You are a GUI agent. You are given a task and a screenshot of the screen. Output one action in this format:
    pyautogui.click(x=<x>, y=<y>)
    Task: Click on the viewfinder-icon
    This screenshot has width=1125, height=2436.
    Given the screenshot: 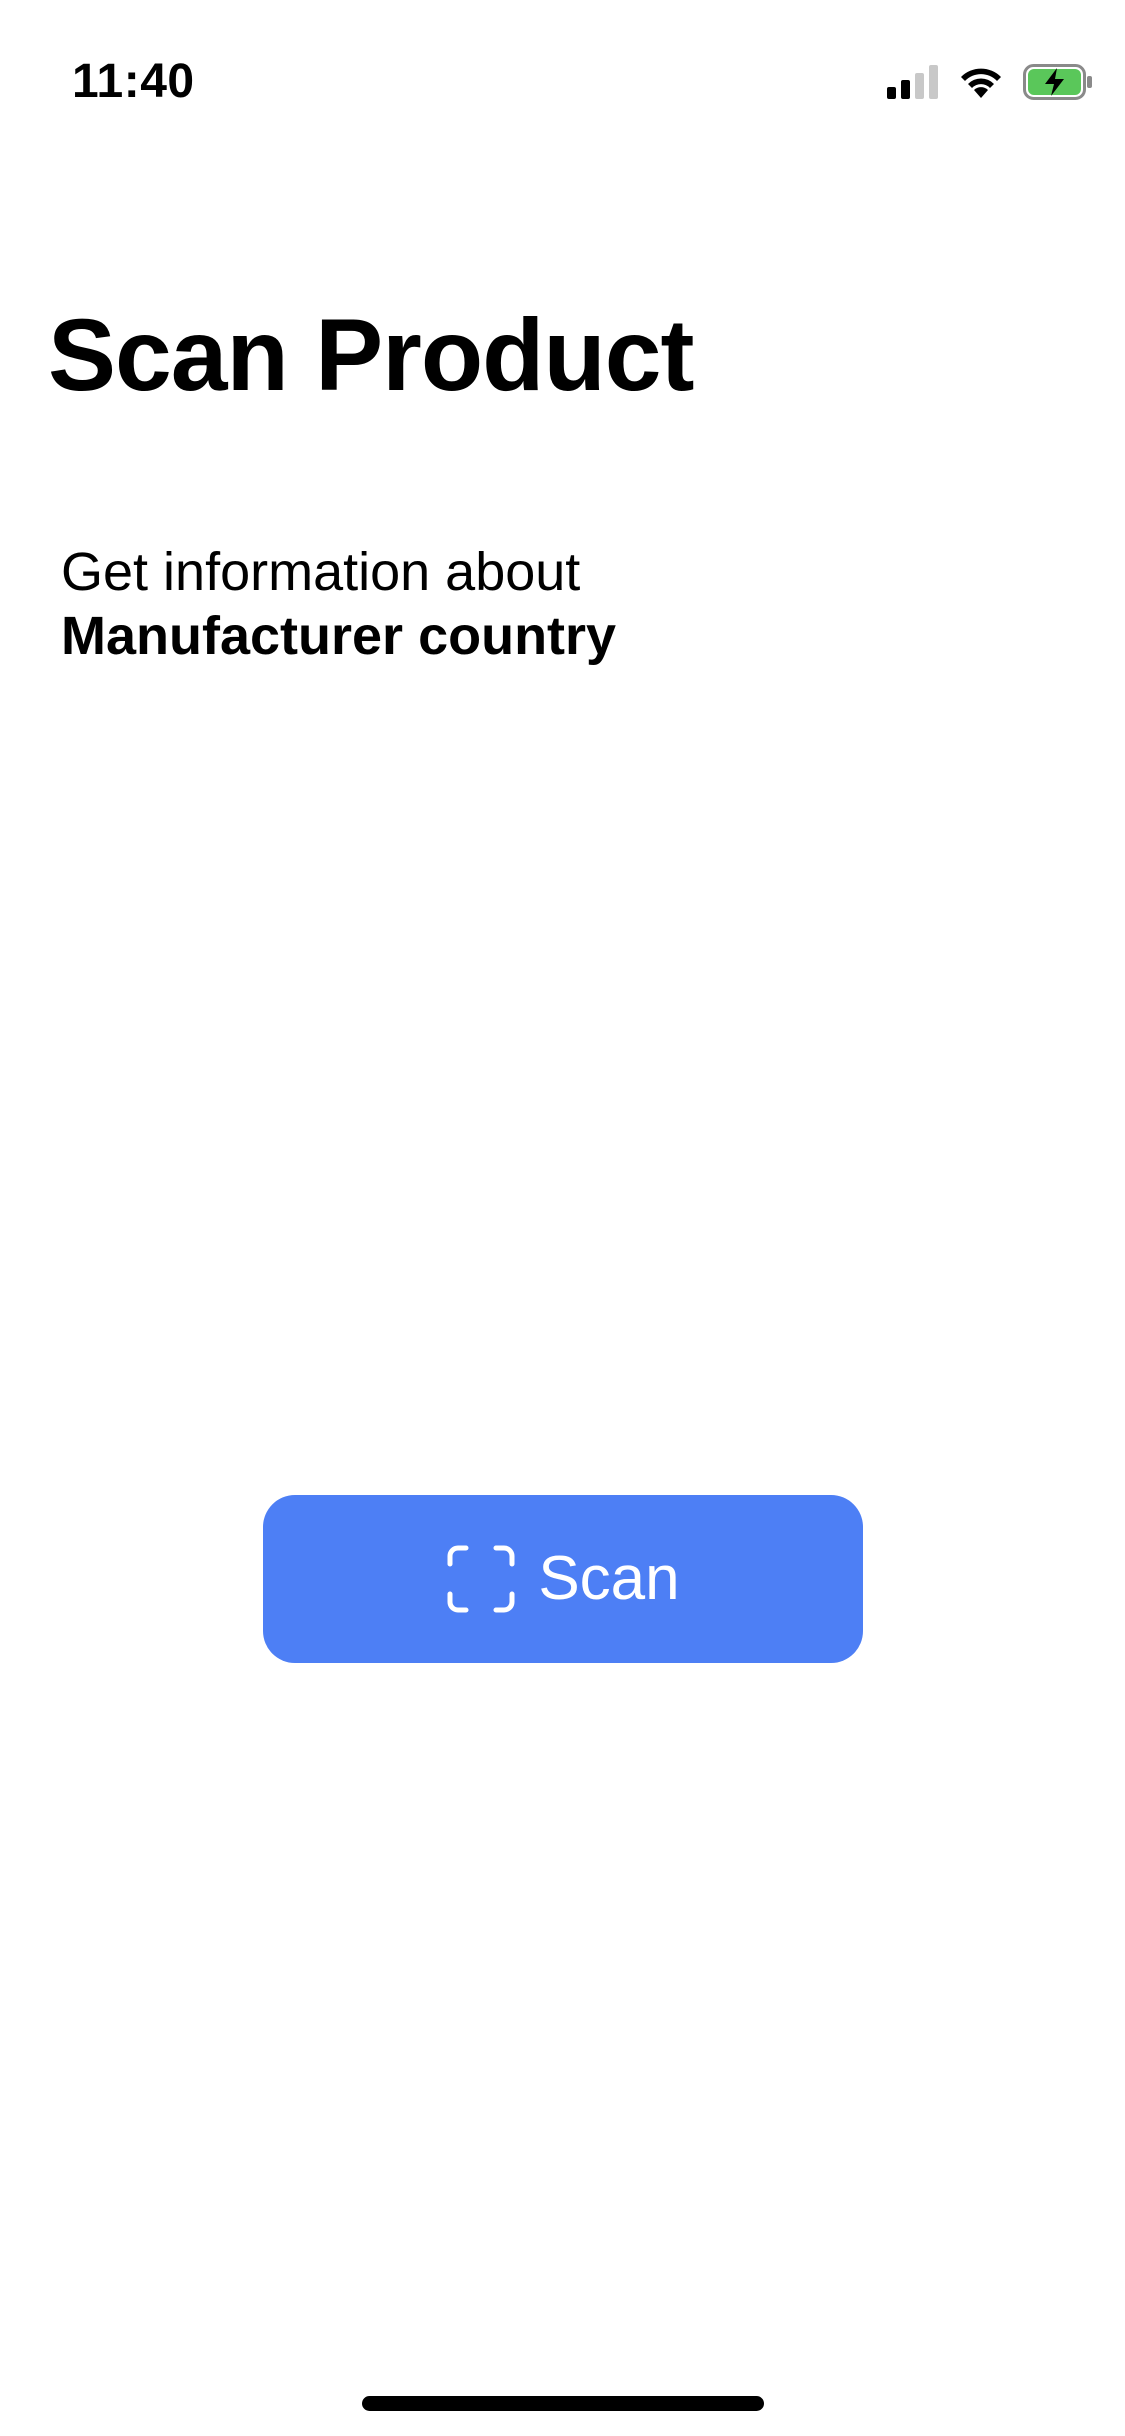 What is the action you would take?
    pyautogui.click(x=481, y=1579)
    